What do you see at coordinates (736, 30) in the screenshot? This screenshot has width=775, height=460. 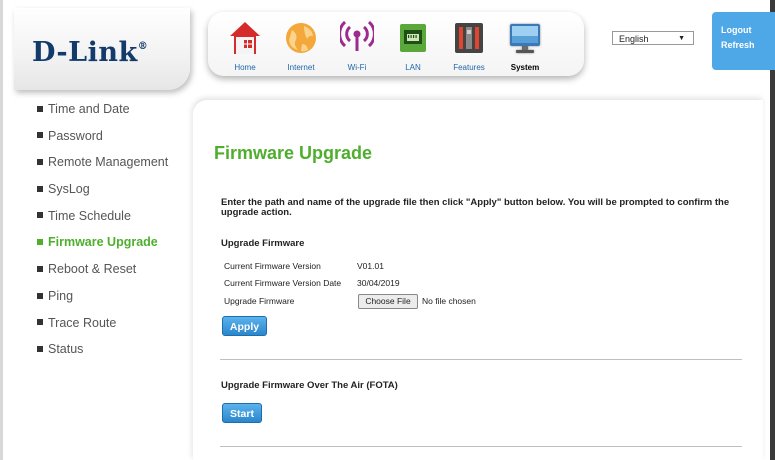 I see `logout-link: Logout` at bounding box center [736, 30].